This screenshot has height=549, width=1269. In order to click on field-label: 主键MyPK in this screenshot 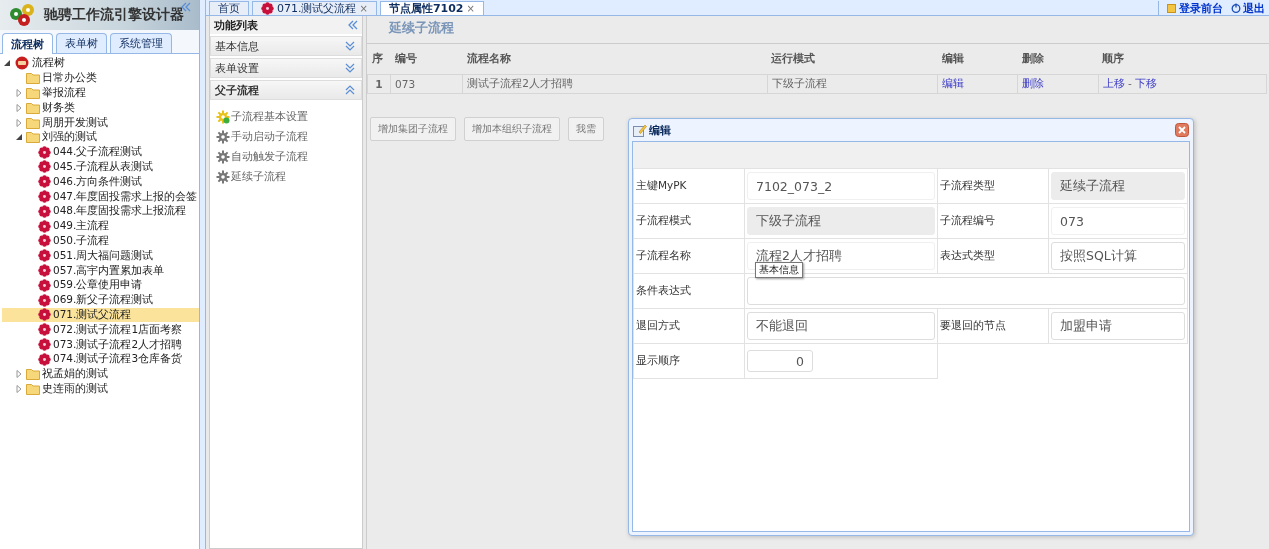, I will do `click(689, 186)`.